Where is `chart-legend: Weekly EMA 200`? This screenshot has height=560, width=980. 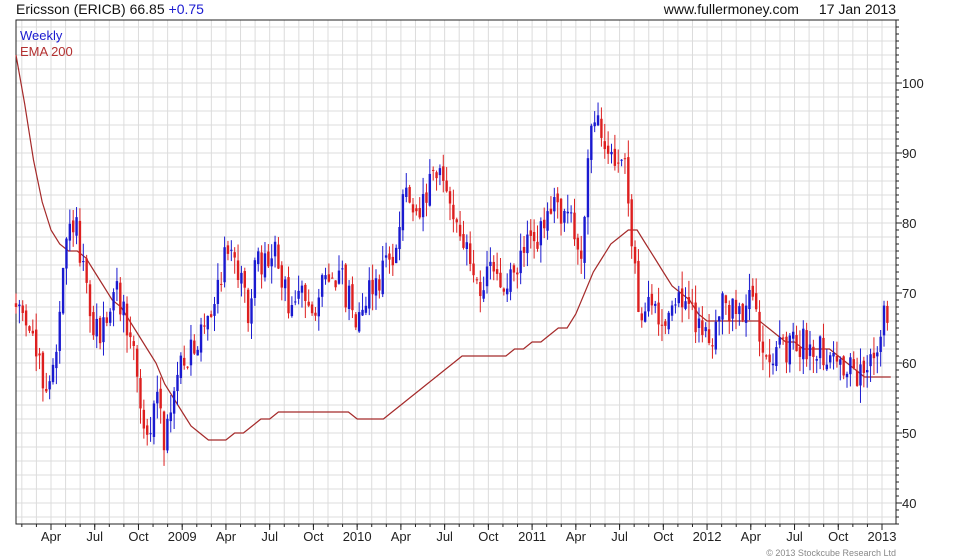
chart-legend: Weekly EMA 200 is located at coordinates (46, 44).